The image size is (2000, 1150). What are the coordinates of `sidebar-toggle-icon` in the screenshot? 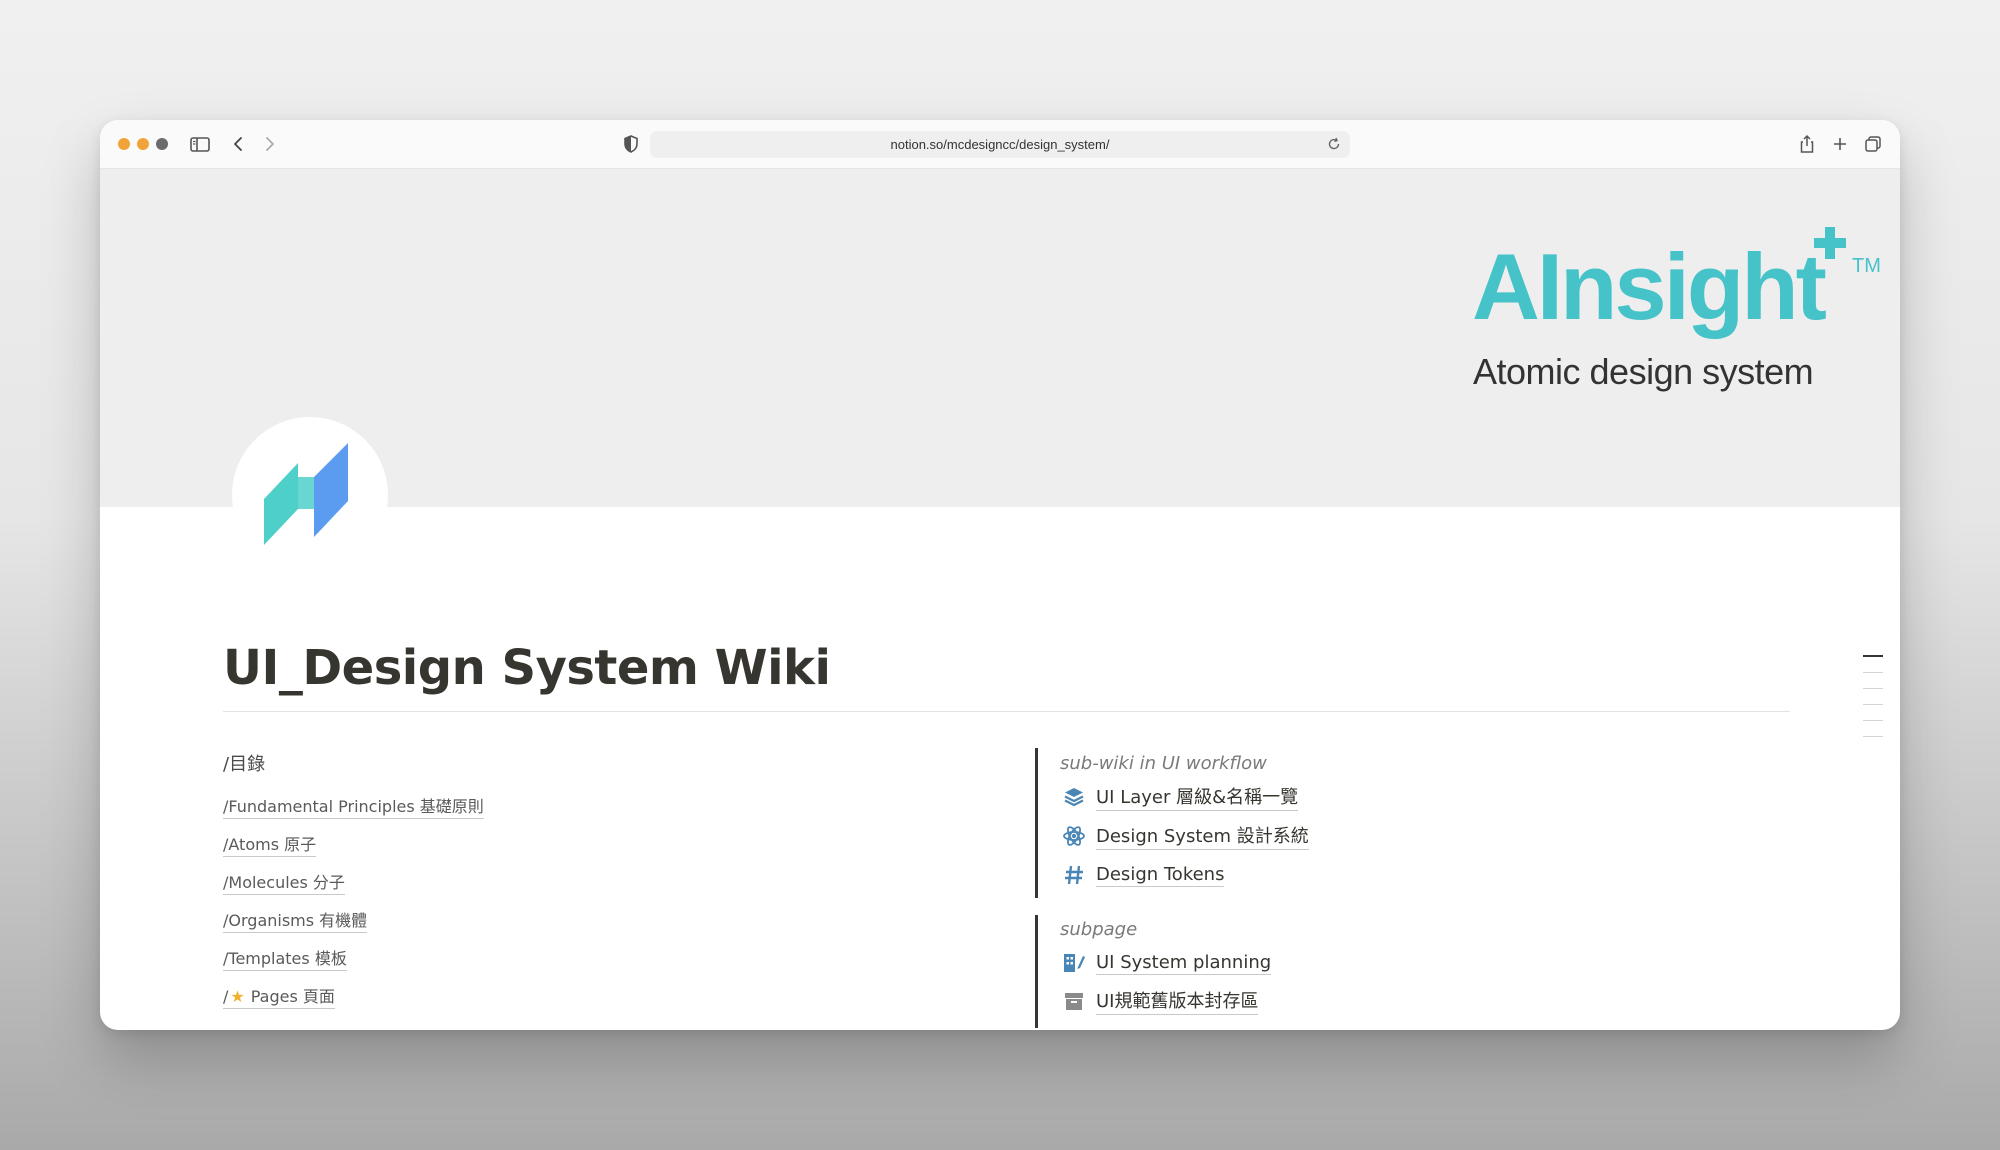 It's located at (200, 144).